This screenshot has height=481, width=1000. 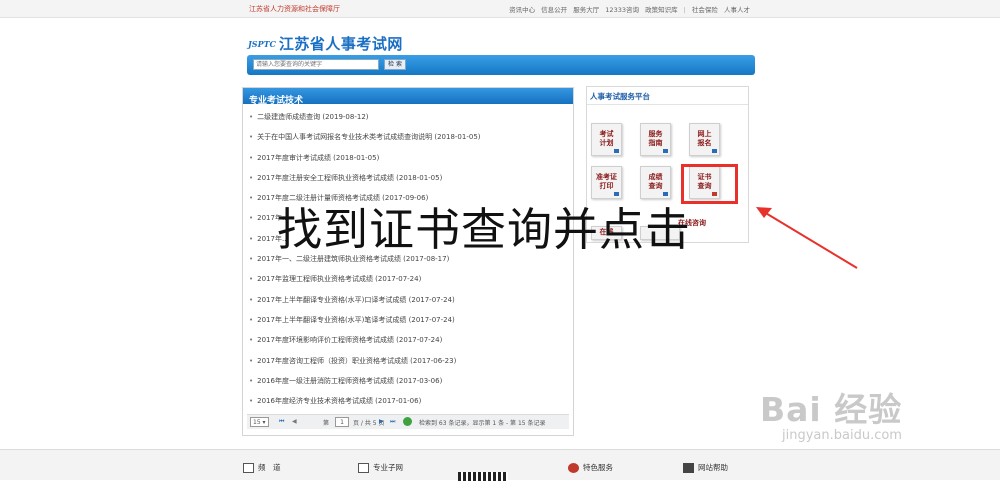 What do you see at coordinates (688, 468) in the screenshot?
I see `help-icon` at bounding box center [688, 468].